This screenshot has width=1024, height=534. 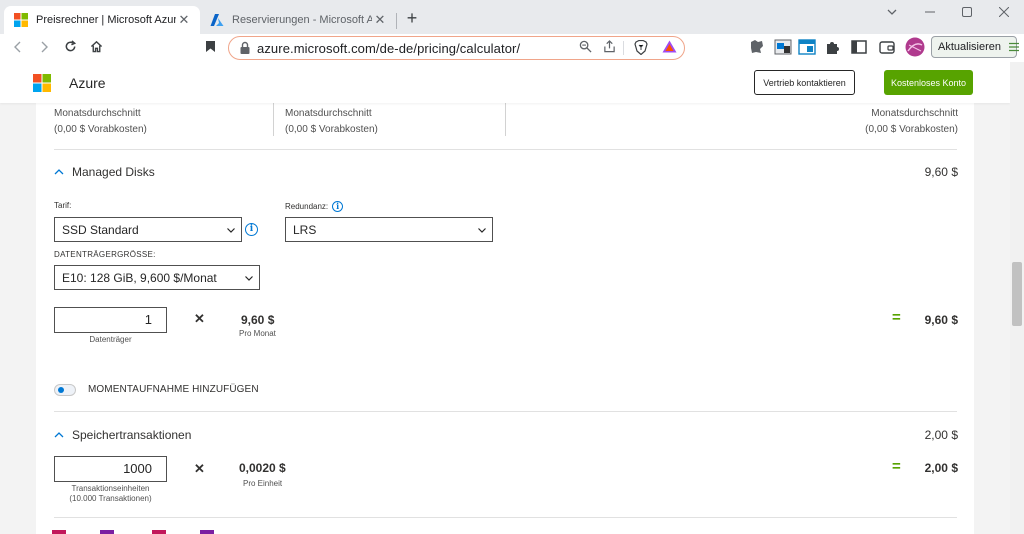 I want to click on extension-window-icon, so click(x=807, y=47).